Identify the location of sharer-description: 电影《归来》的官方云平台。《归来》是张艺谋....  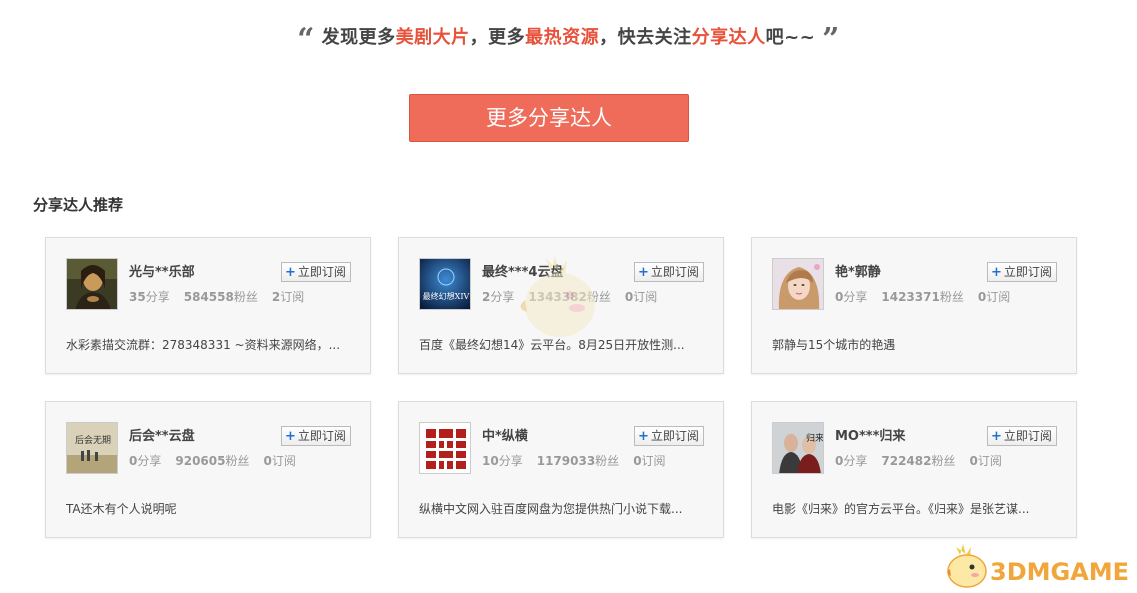
(901, 509).